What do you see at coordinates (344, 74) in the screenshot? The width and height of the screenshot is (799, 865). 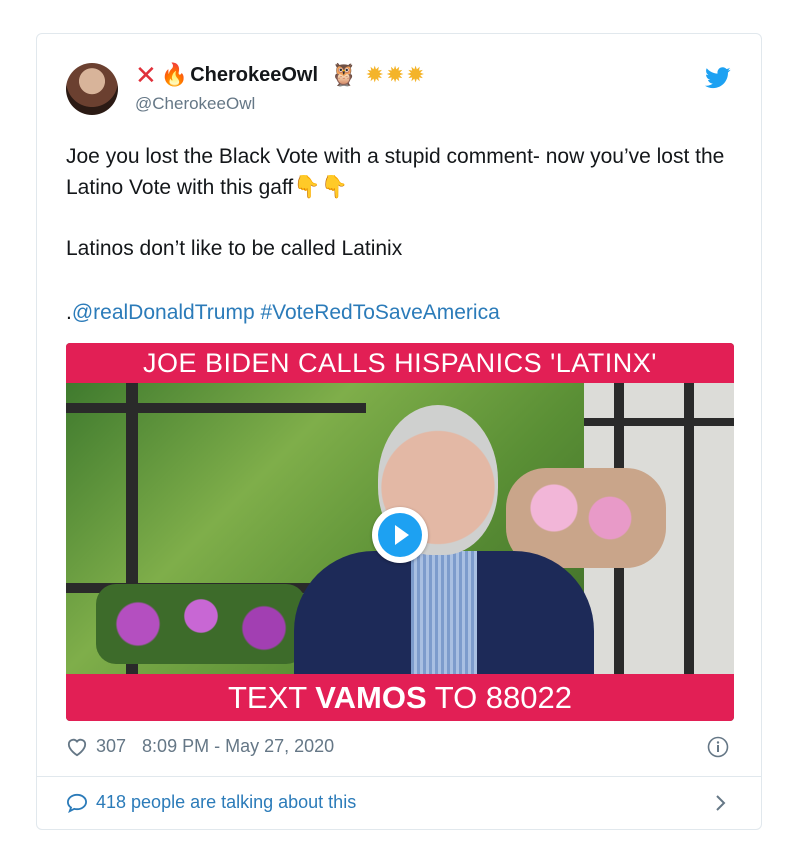 I see `owl-icon: 🦉` at bounding box center [344, 74].